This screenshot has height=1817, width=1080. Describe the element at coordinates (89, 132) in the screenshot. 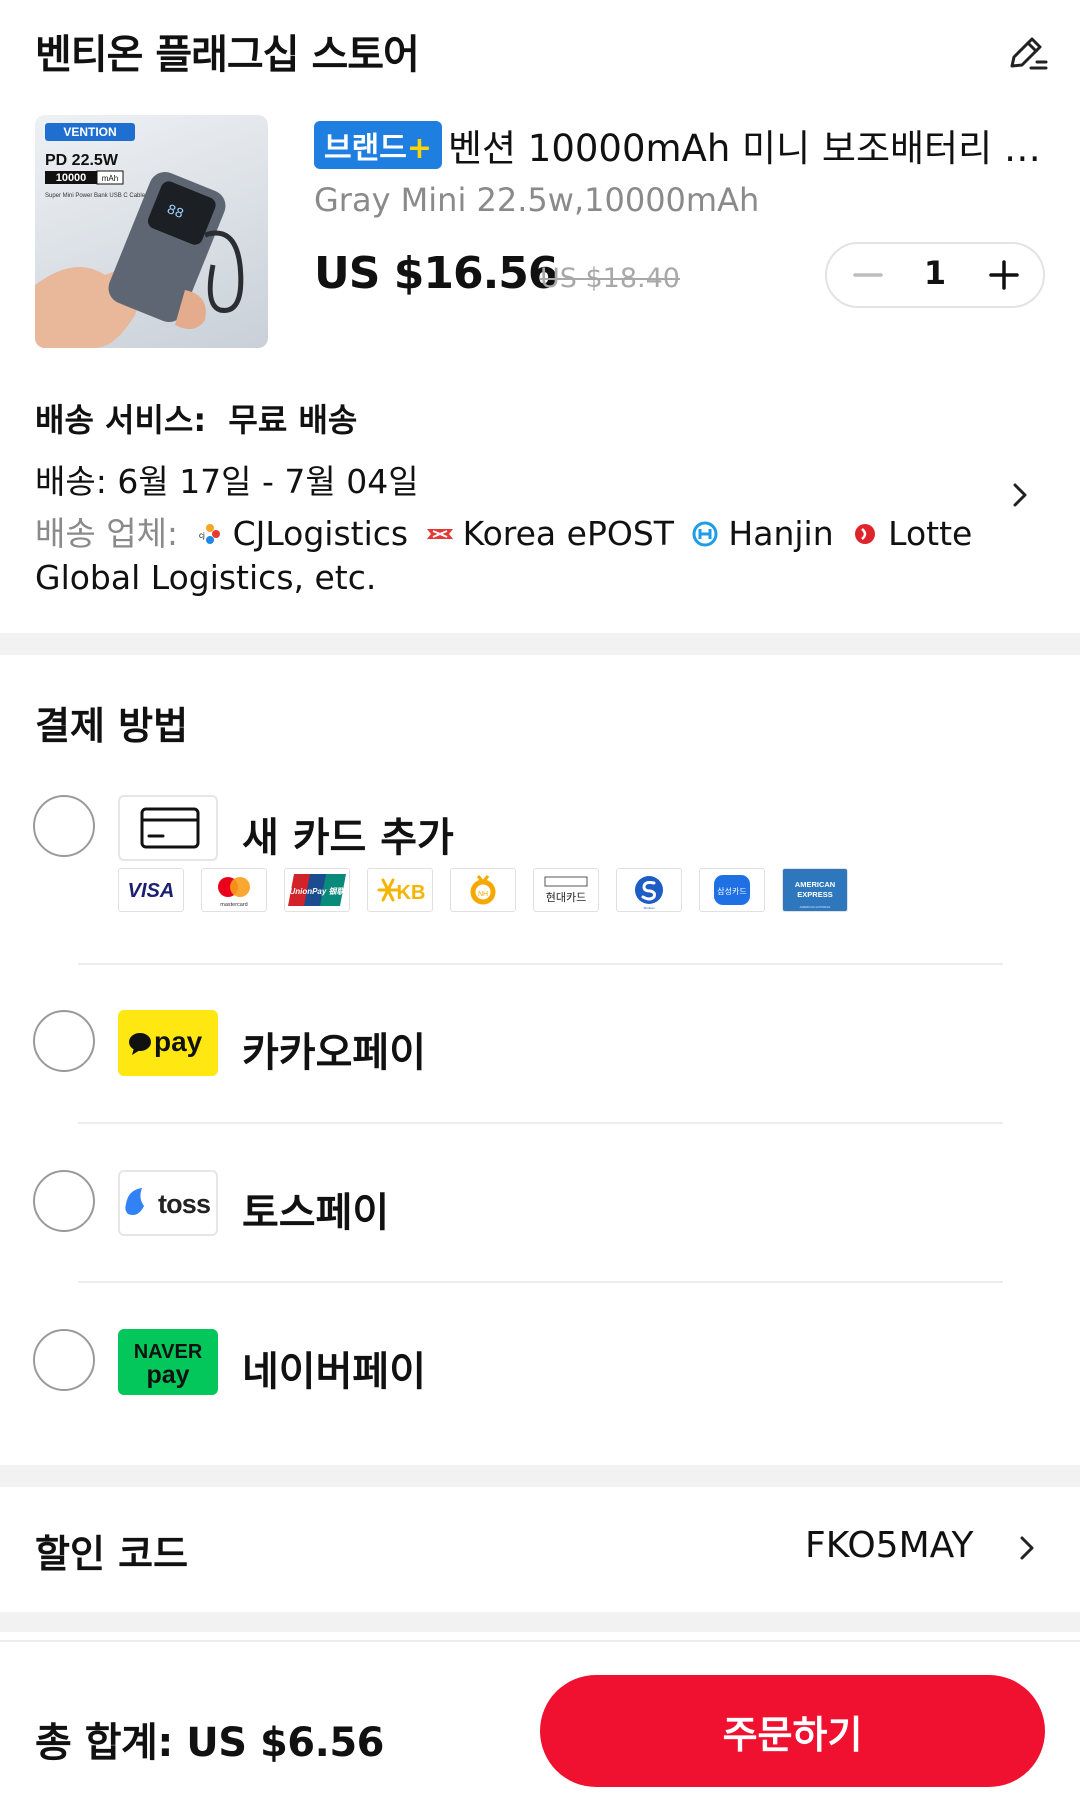

I see `product-image-brand: VENTION` at that location.